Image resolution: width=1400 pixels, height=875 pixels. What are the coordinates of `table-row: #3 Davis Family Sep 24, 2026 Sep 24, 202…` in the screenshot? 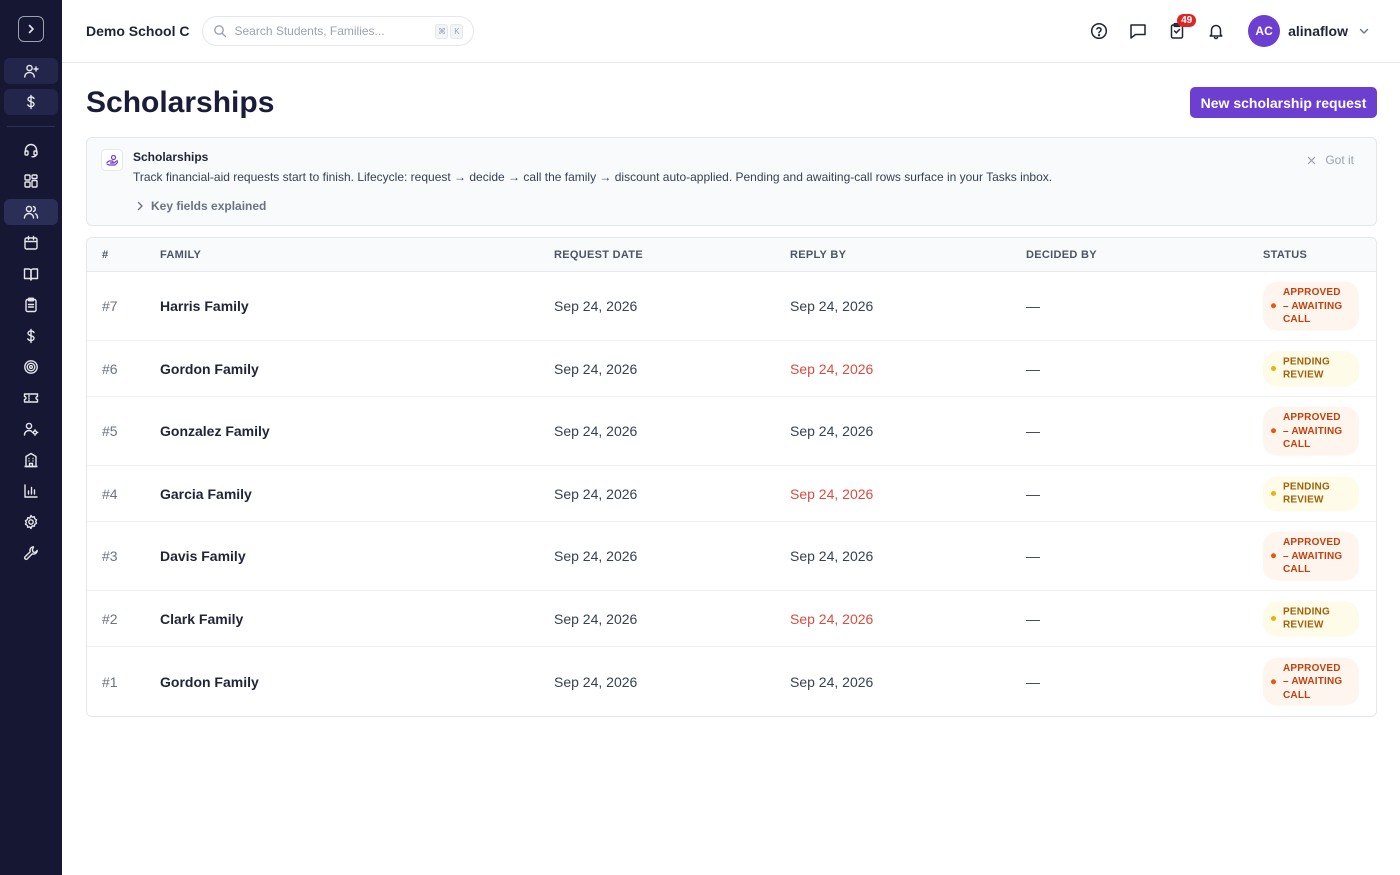 It's located at (731, 556).